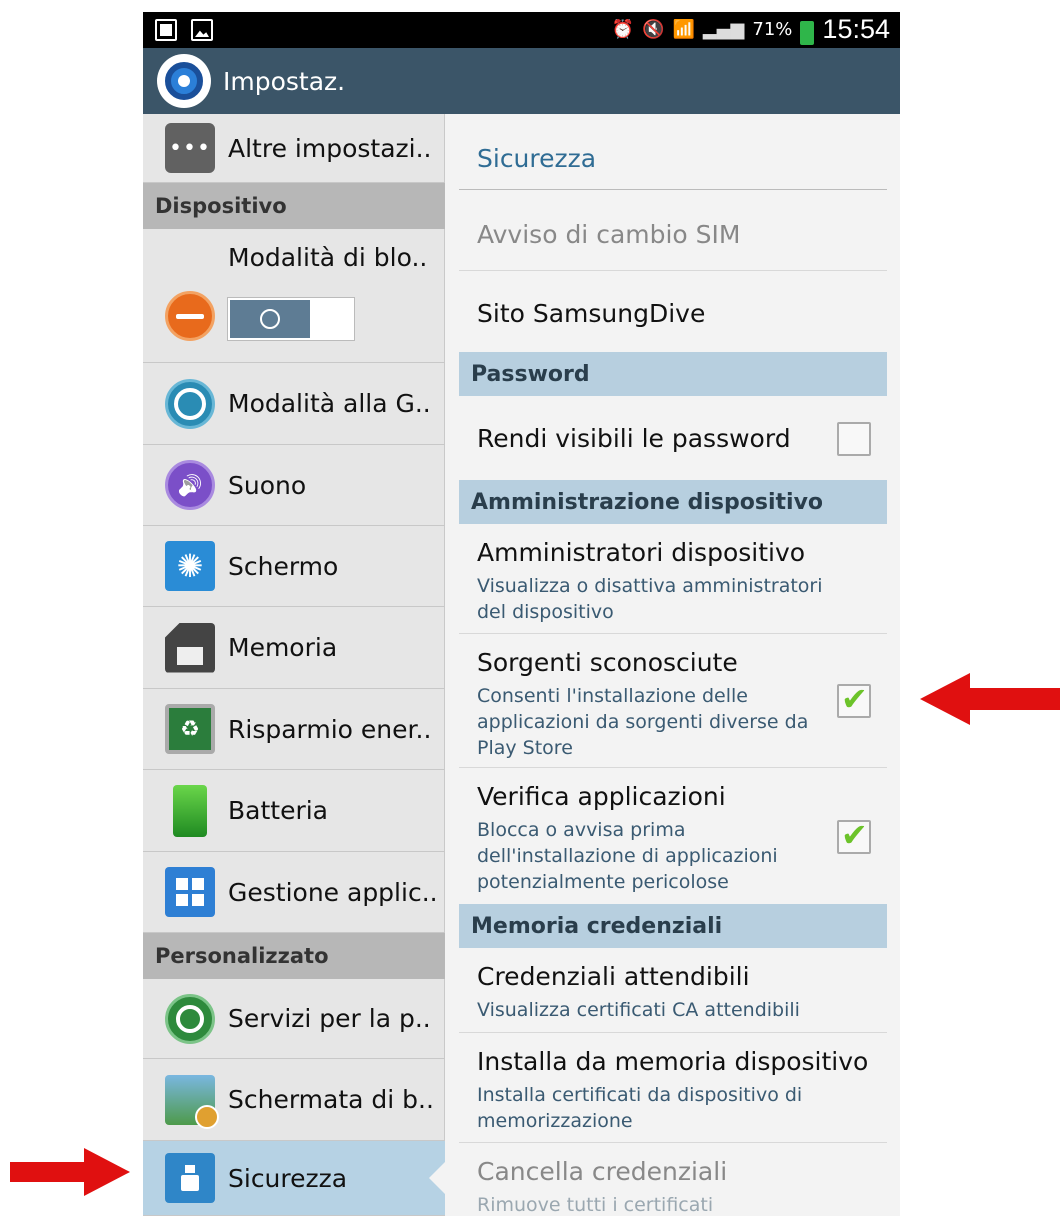  What do you see at coordinates (166, 30) in the screenshot?
I see `sim-icon` at bounding box center [166, 30].